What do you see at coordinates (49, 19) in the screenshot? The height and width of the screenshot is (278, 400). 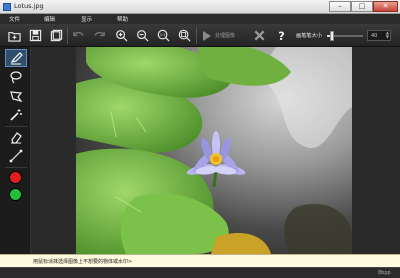 I see `menu-edit: 编辑` at bounding box center [49, 19].